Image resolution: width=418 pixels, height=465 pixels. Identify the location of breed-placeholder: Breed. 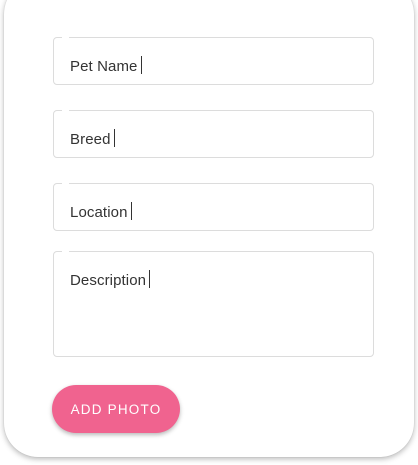
(90, 139).